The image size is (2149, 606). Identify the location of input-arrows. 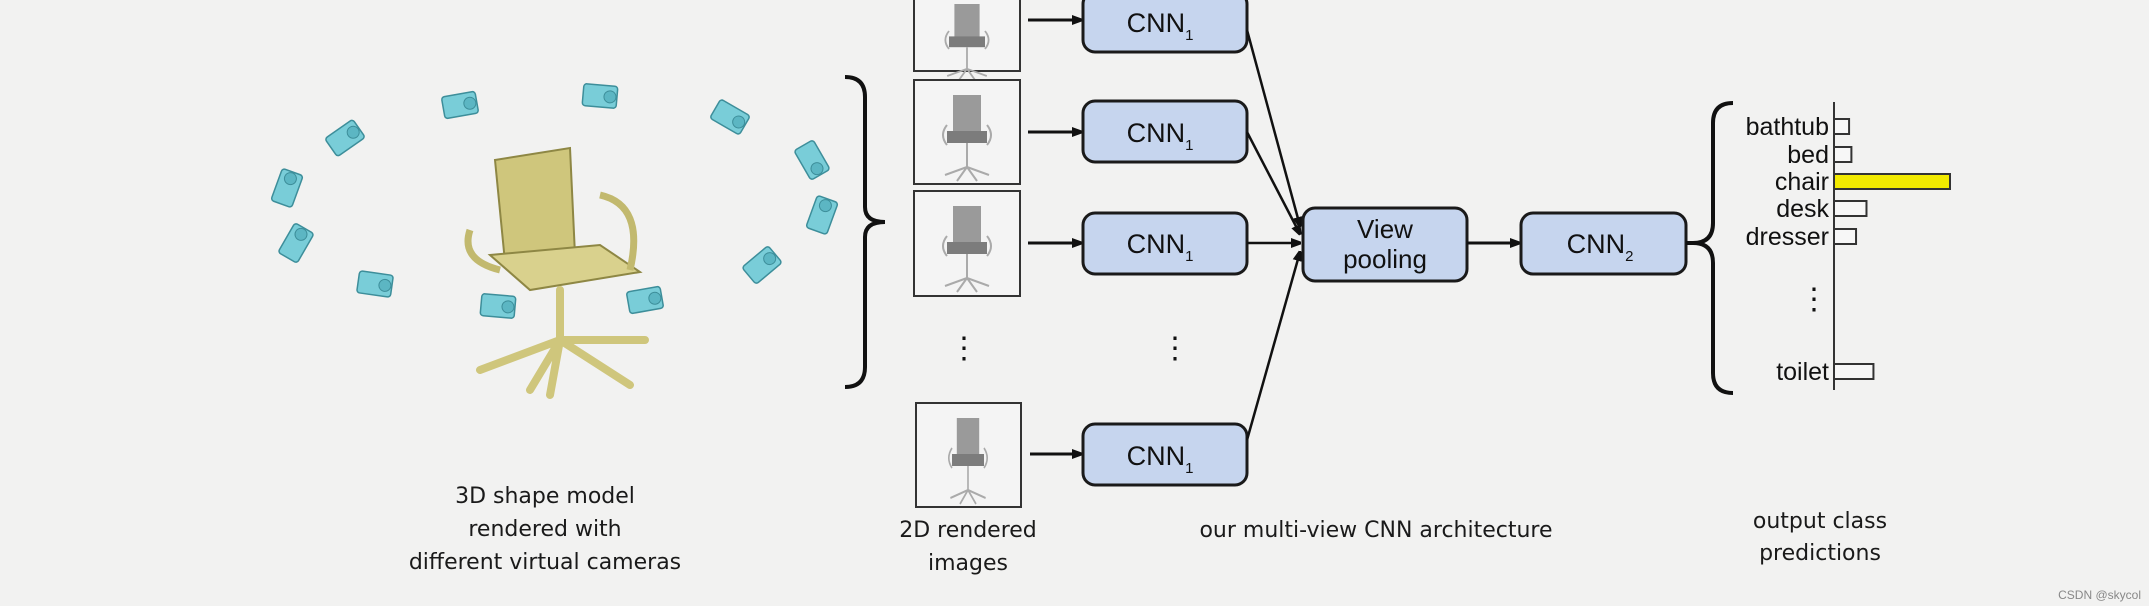
(1054, 237).